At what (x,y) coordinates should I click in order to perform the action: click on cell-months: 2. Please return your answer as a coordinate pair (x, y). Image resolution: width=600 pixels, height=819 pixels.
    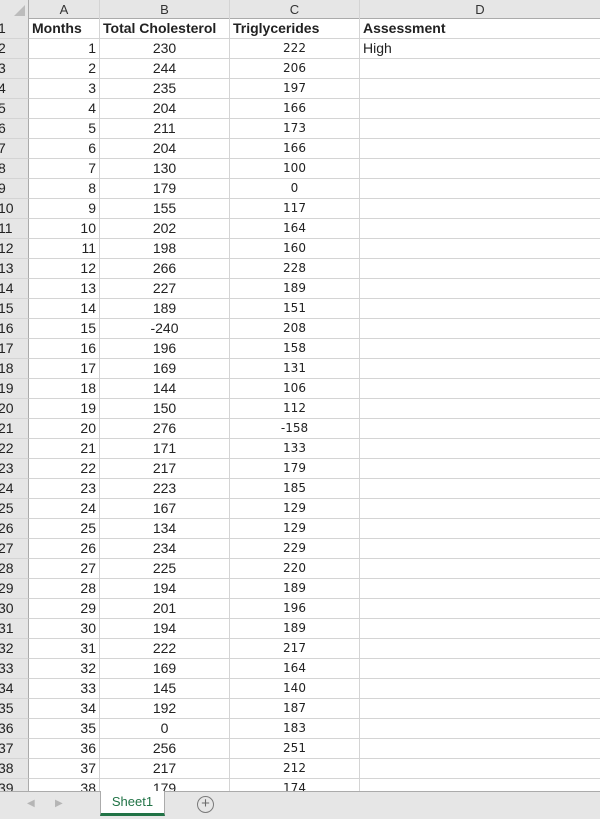
    Looking at the image, I should click on (64, 68).